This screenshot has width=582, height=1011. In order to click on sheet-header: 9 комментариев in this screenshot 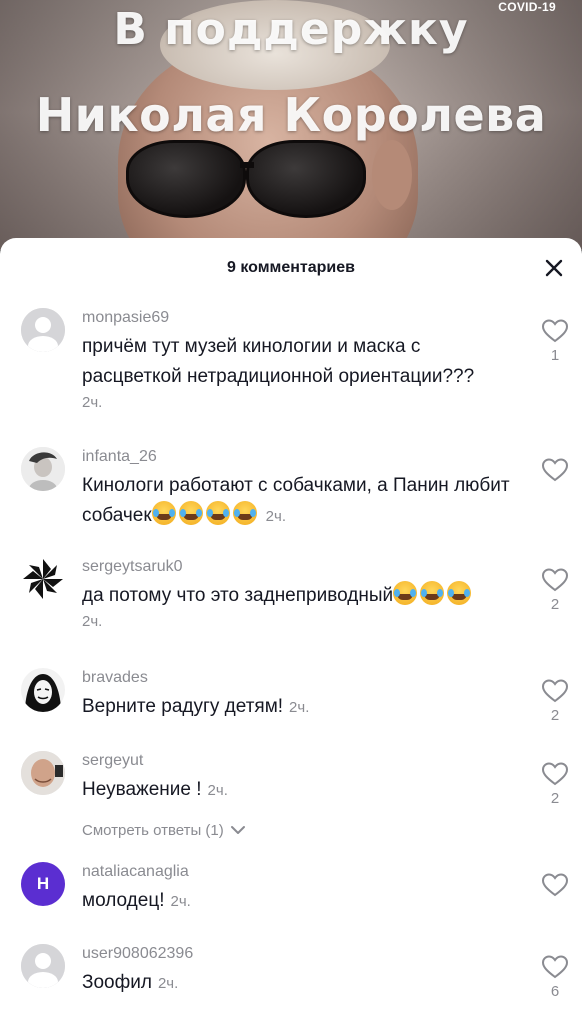, I will do `click(291, 268)`.